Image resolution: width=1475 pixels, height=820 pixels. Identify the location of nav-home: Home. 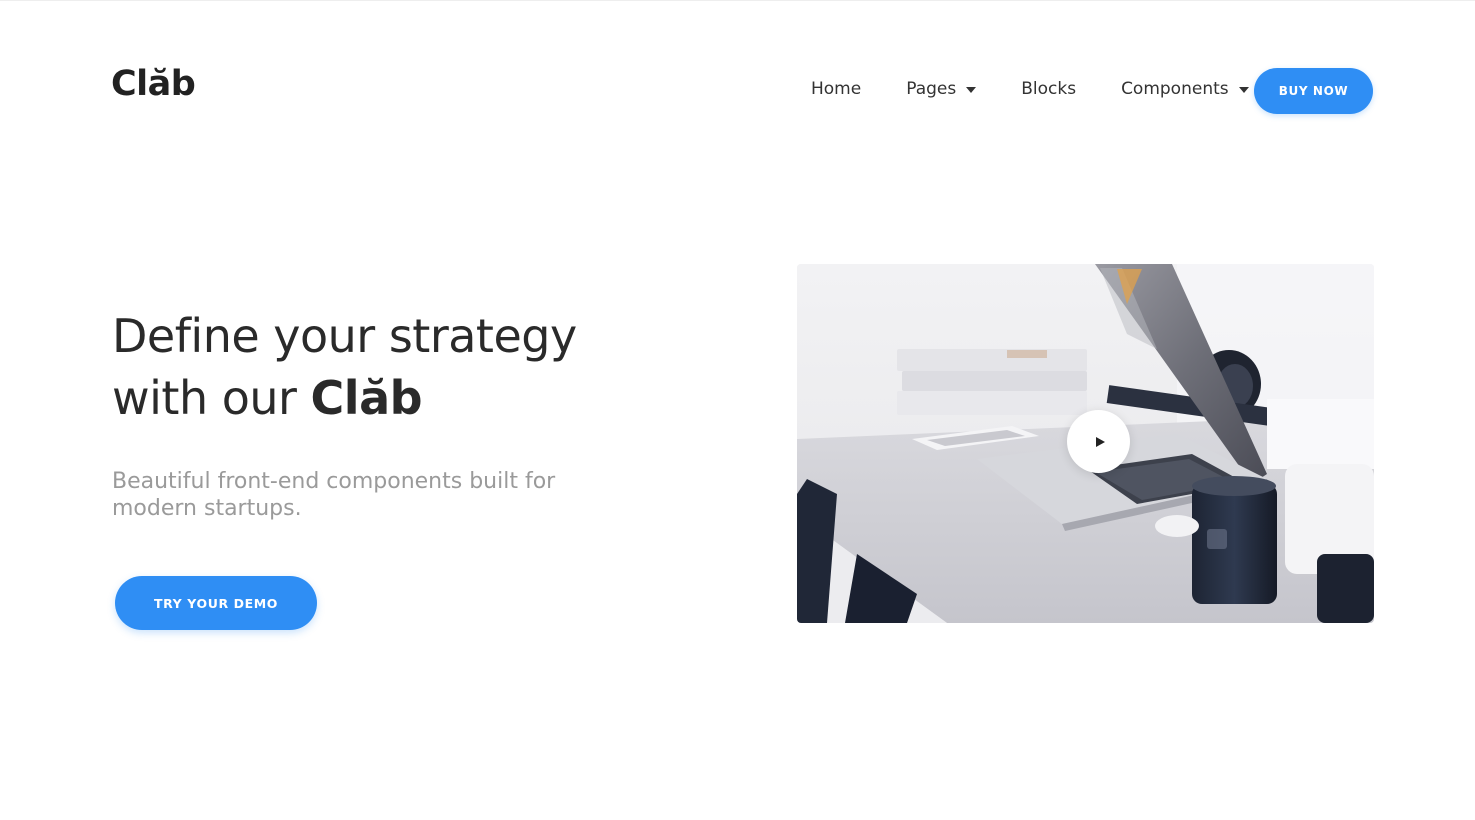
(836, 89).